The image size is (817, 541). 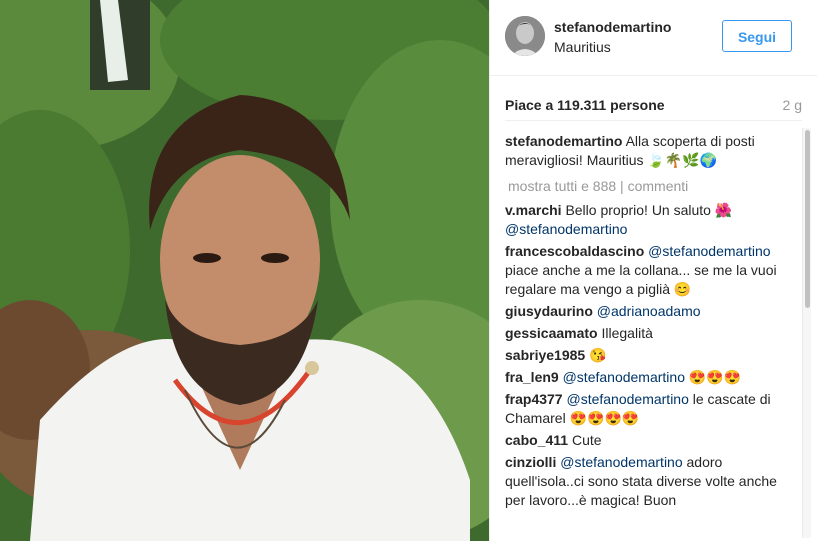 I want to click on post-username: stefanodemartino, so click(x=612, y=27).